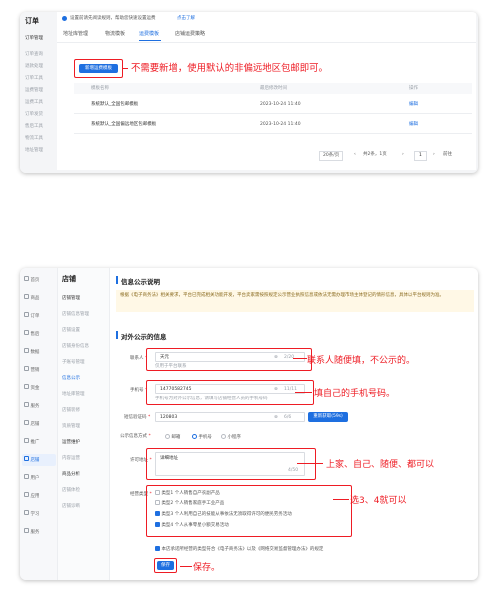 This screenshot has height=593, width=497. I want to click on sub-item: 店铺身份信息, so click(75, 347).